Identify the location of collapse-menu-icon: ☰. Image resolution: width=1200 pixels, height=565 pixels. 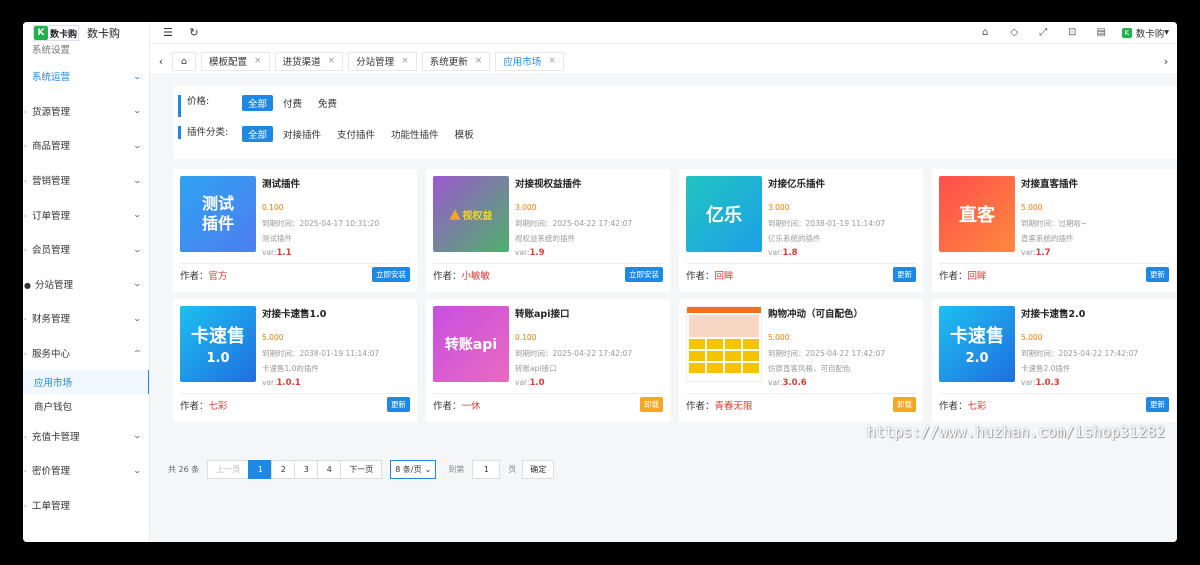
(168, 32).